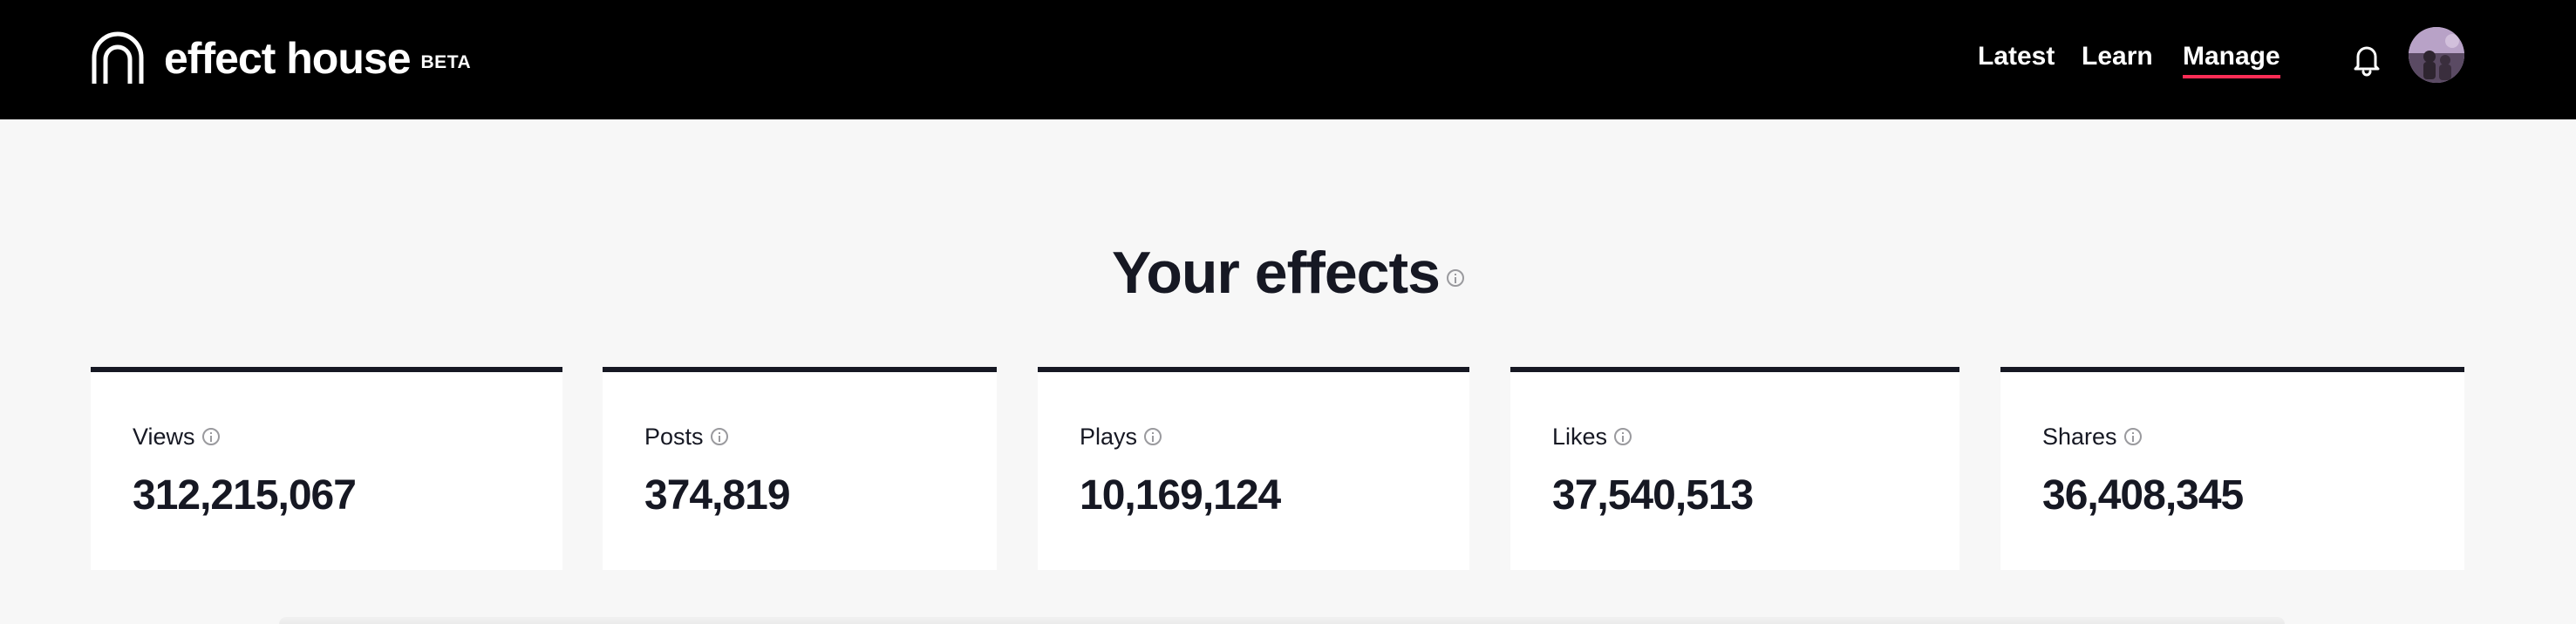 The image size is (2576, 624). I want to click on stat-label: Shares, so click(2079, 437).